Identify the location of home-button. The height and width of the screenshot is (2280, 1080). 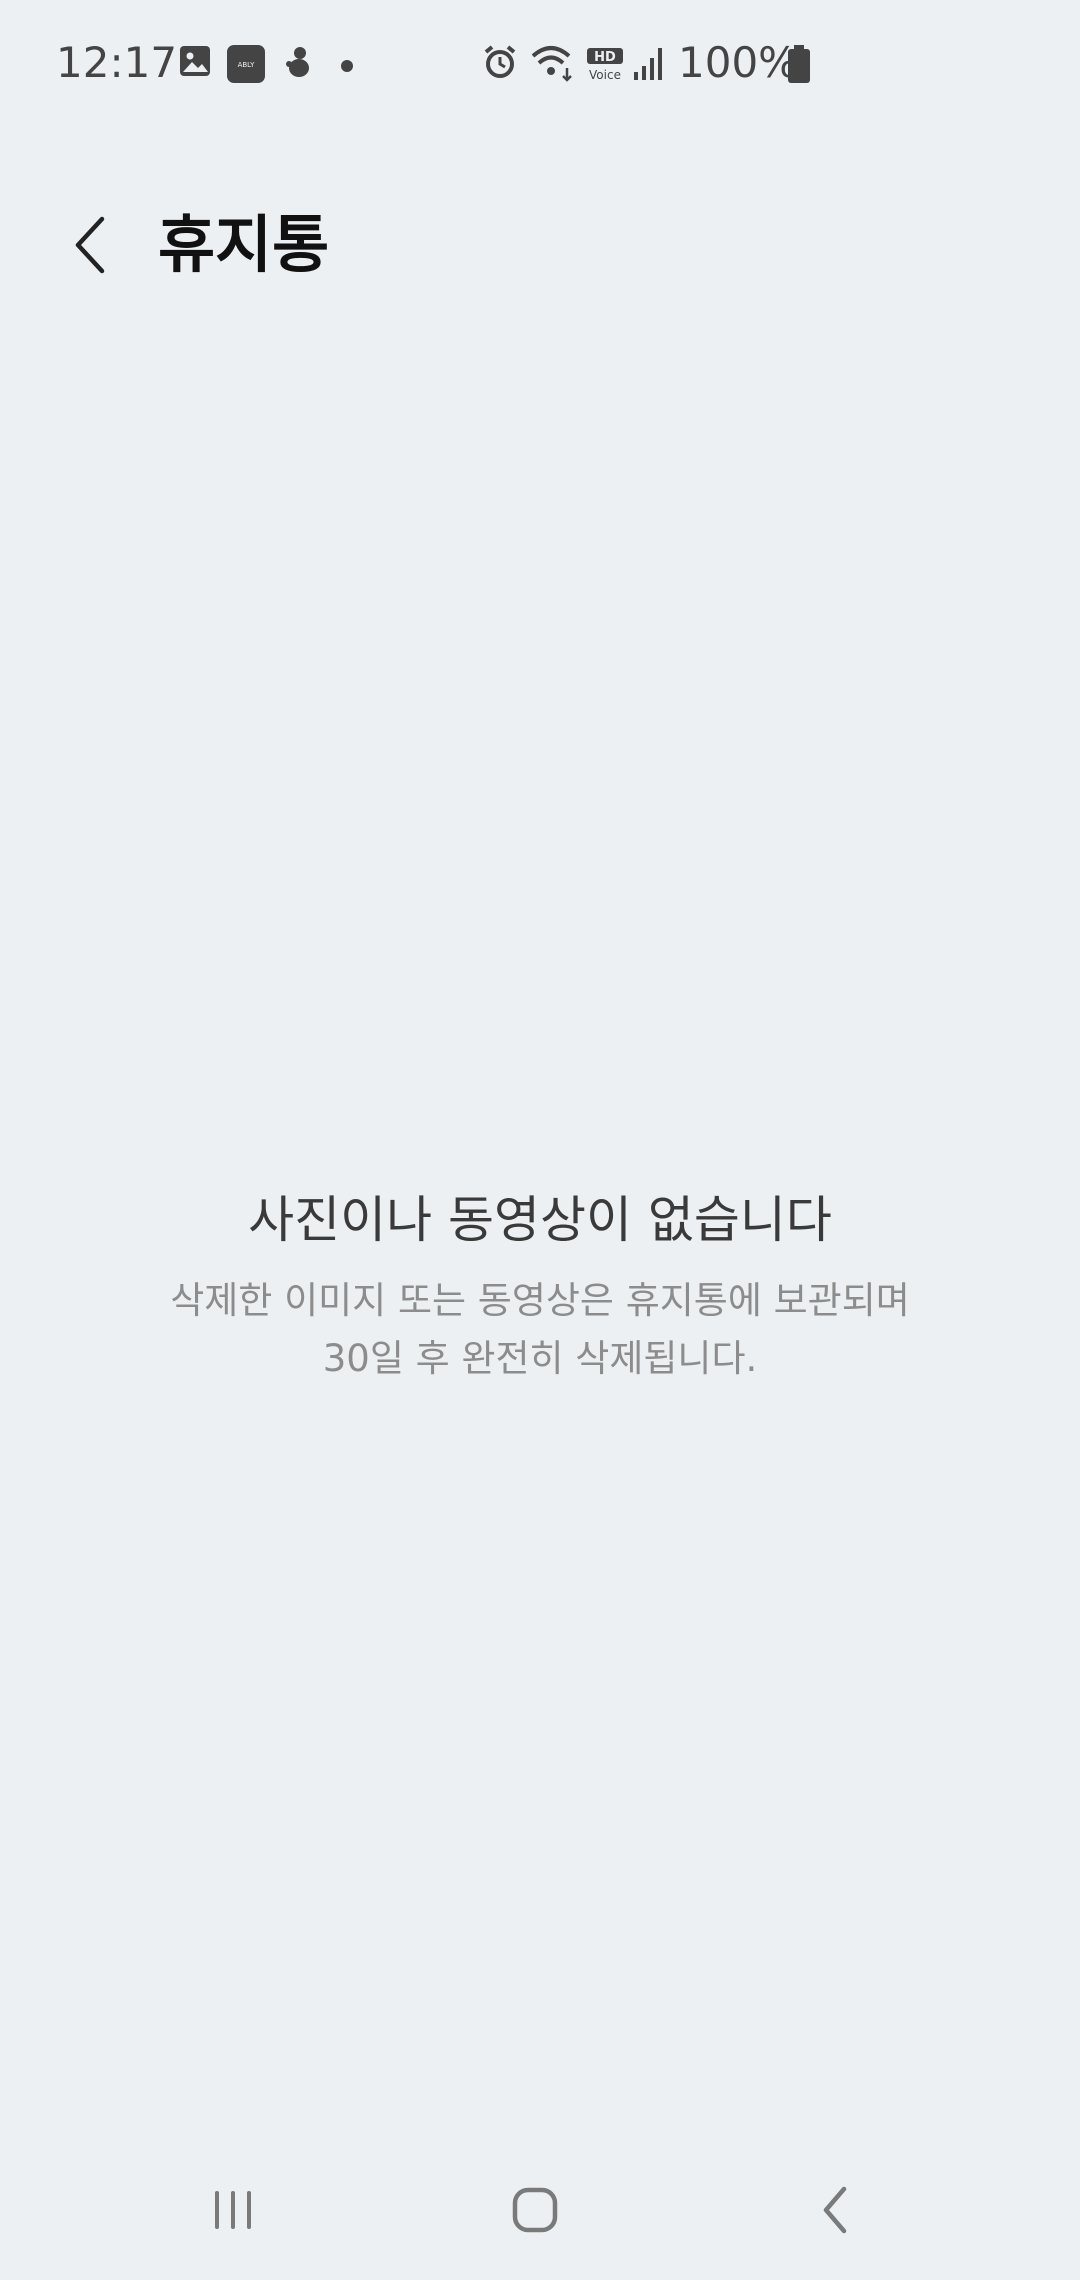
(535, 2210).